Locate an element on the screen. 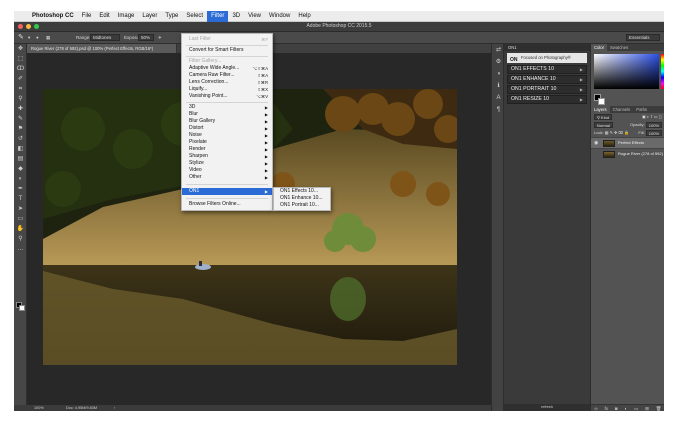 This screenshot has width=680, height=426. dodge-tool-icon: ✎ is located at coordinates (22, 38).